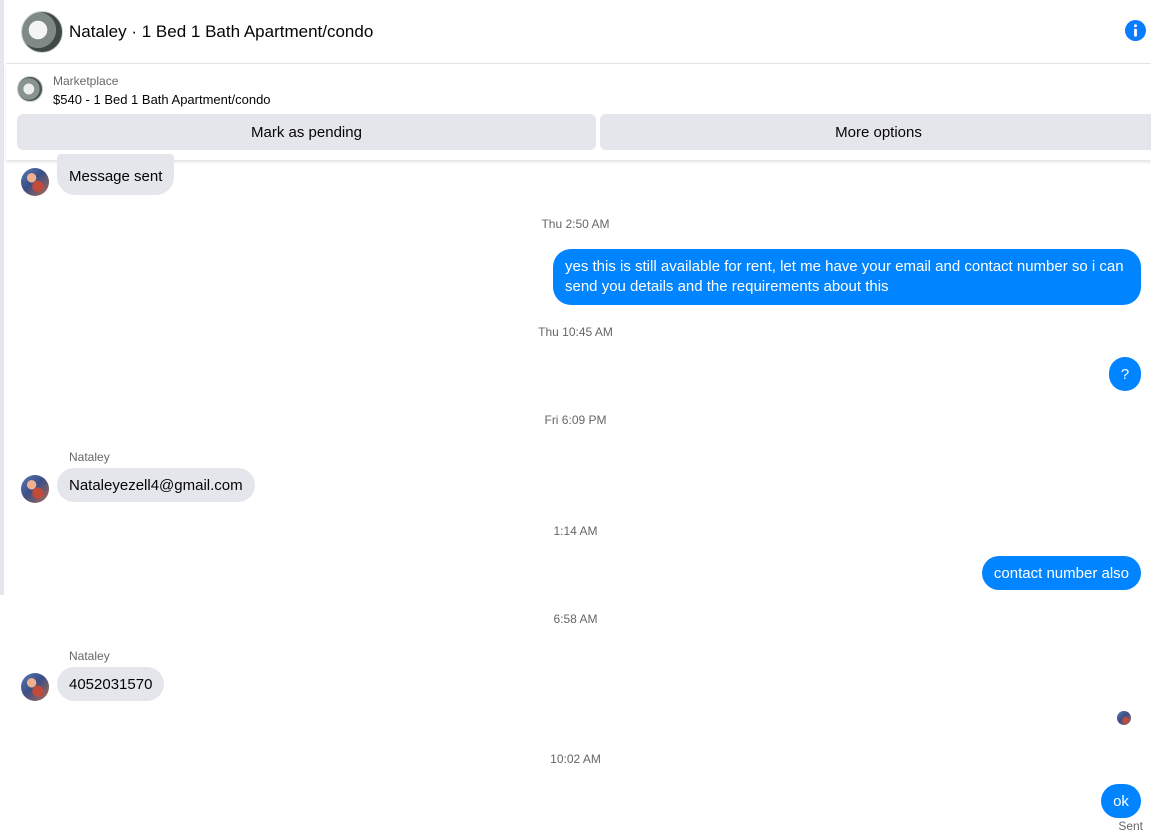  What do you see at coordinates (575, 224) in the screenshot?
I see `timestamp: Thu 2:50 AM` at bounding box center [575, 224].